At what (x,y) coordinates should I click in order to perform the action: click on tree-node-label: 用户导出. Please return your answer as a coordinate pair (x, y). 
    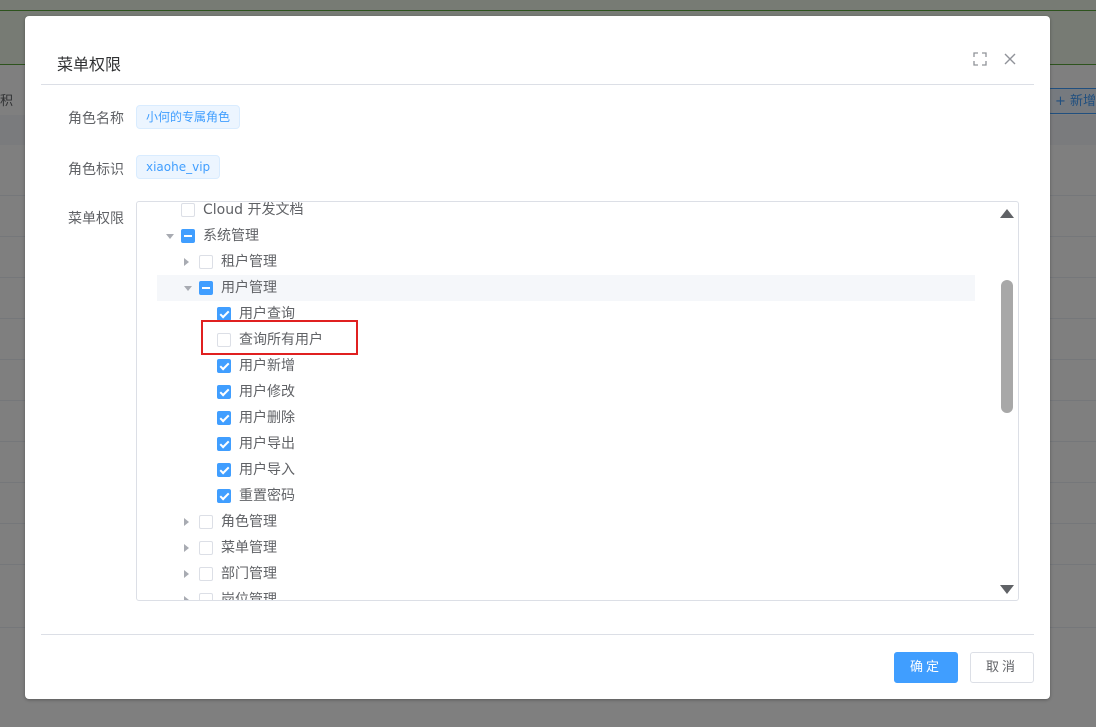
    Looking at the image, I should click on (267, 444).